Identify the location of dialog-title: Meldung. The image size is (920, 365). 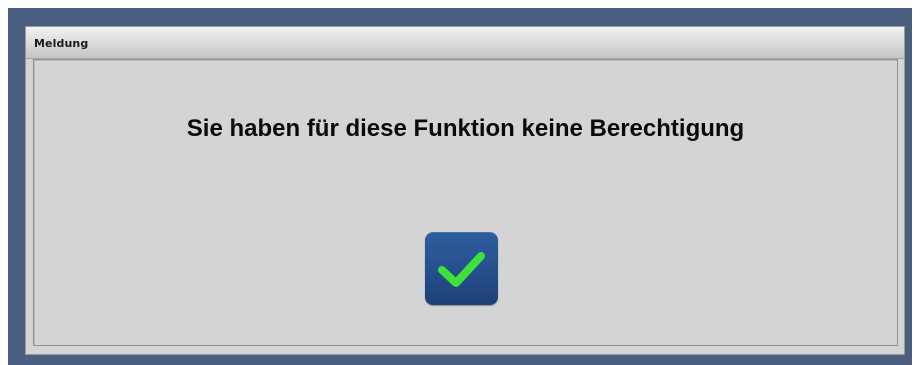
(61, 43).